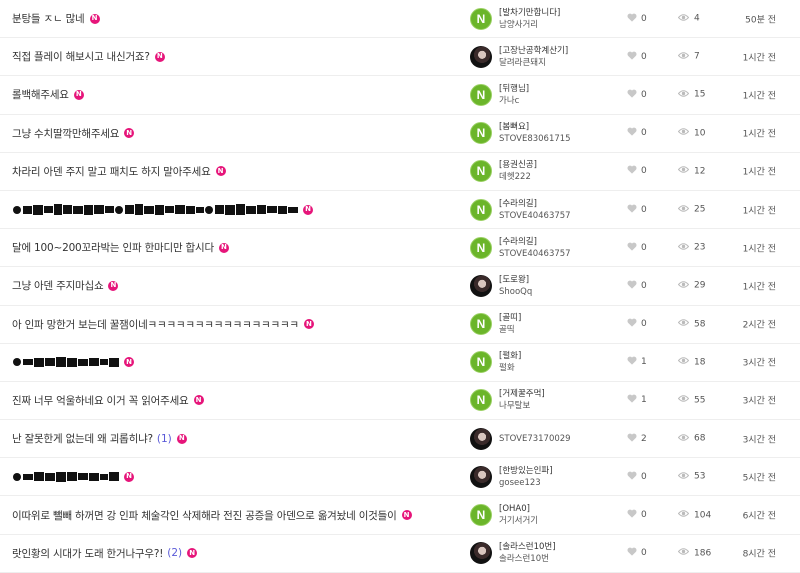  What do you see at coordinates (40, 94) in the screenshot?
I see `post-title-text: 롤백해주세요` at bounding box center [40, 94].